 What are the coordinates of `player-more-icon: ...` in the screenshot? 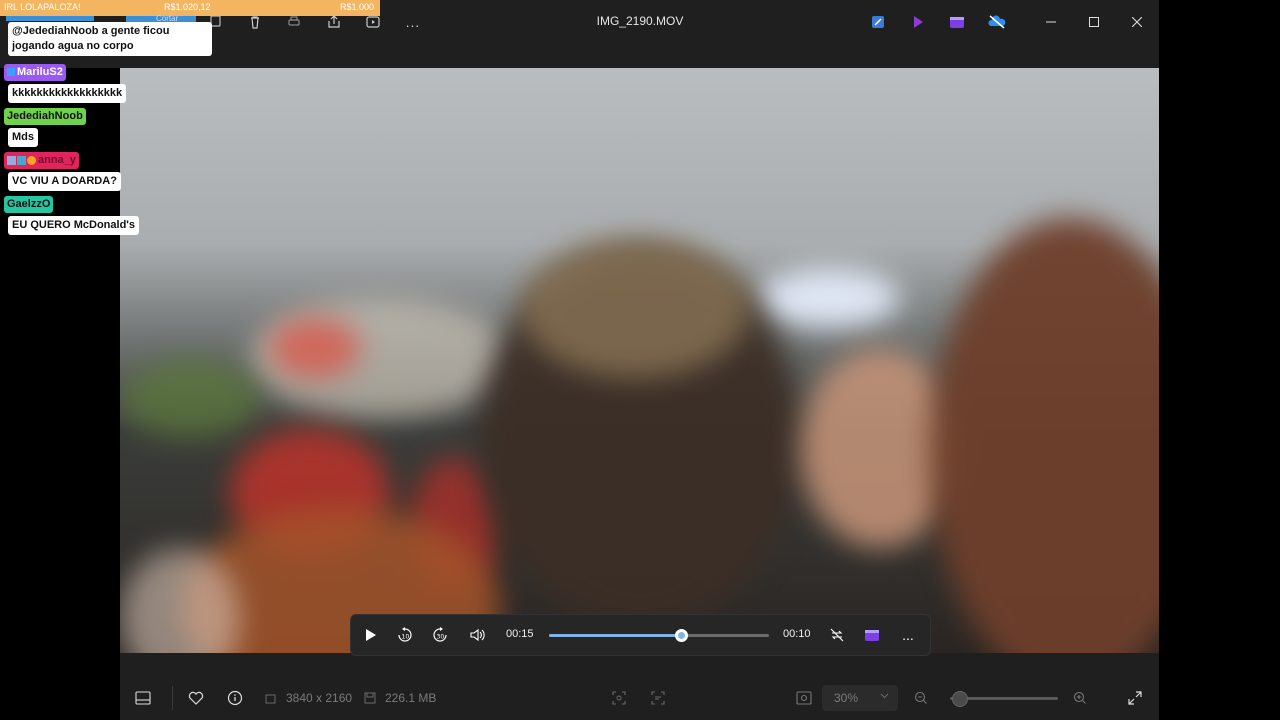 It's located at (908, 635).